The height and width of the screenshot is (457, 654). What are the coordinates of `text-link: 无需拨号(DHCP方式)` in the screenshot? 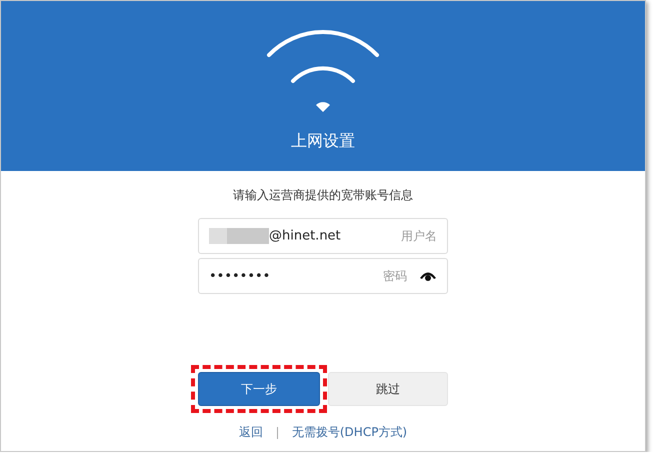 It's located at (350, 432).